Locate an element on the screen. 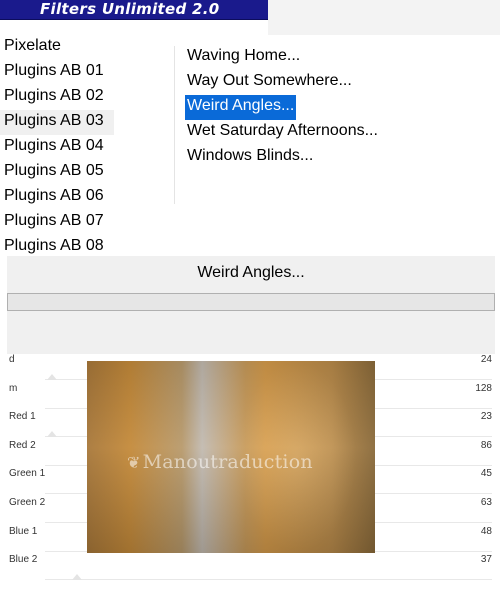  slider-value: 24 is located at coordinates (486, 359).